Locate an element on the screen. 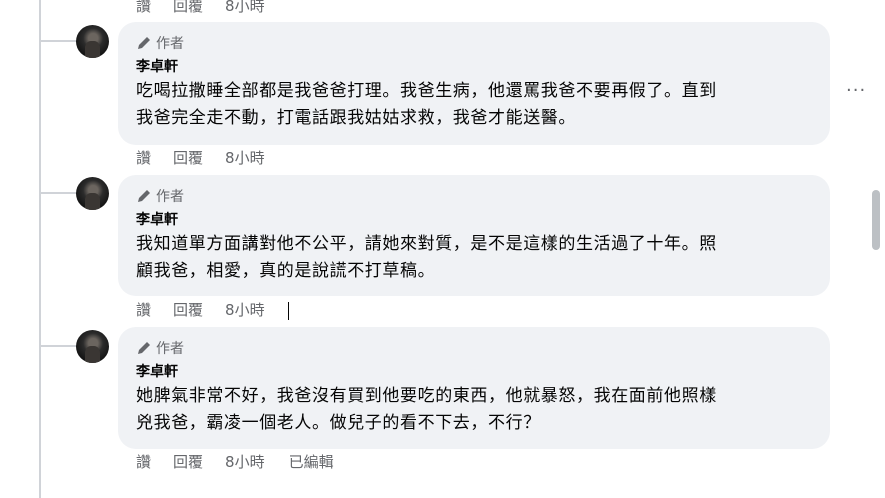 The width and height of the screenshot is (885, 498). comment-line: 吃喝拉撒睡全部都是我爸爸打理。我爸生病，他還罵我爸不要再假了。直到 is located at coordinates (426, 91).